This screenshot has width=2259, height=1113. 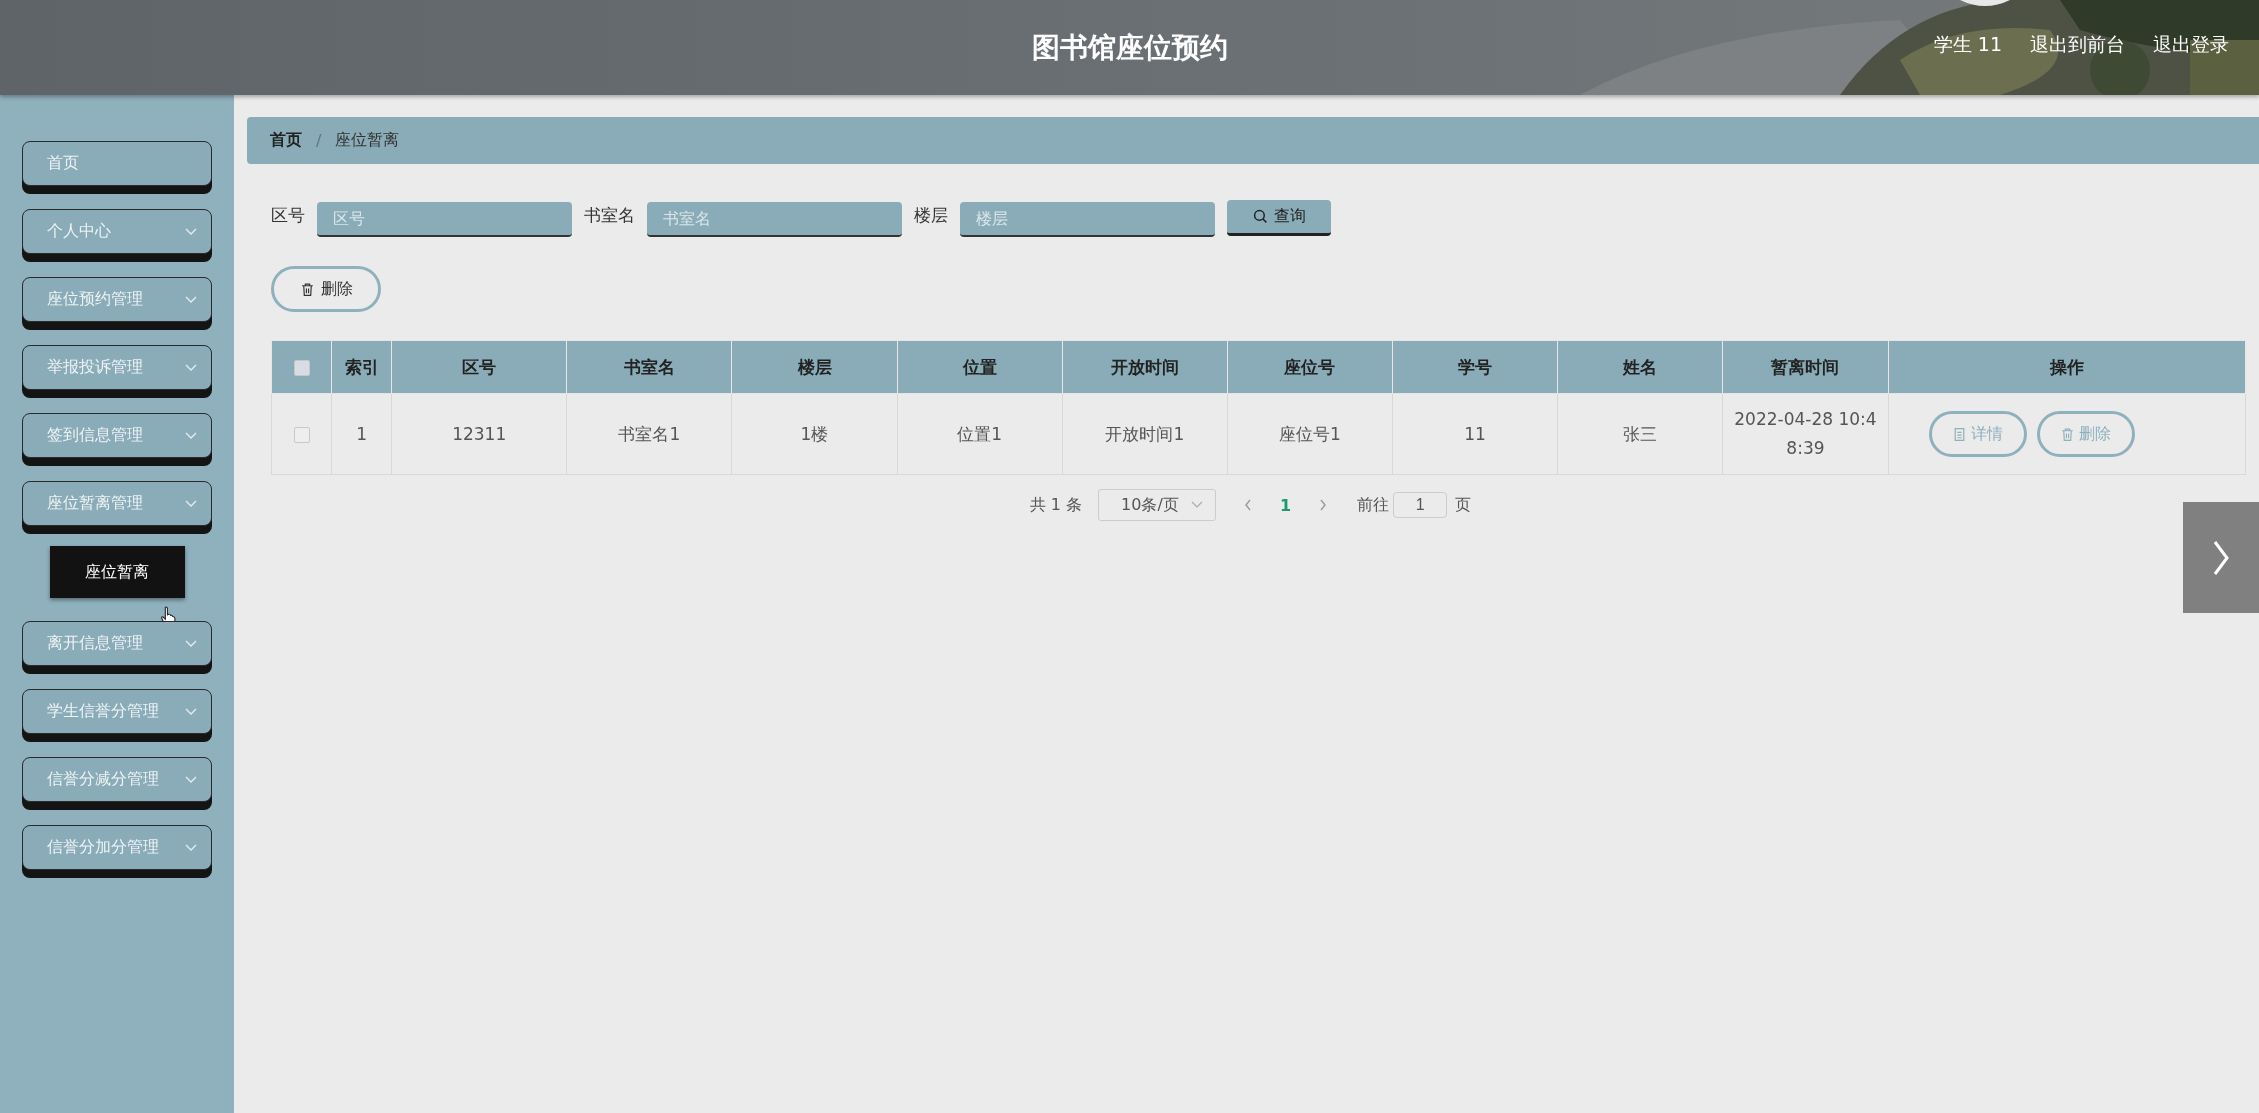 I want to click on table-cell: 1, so click(x=361, y=434).